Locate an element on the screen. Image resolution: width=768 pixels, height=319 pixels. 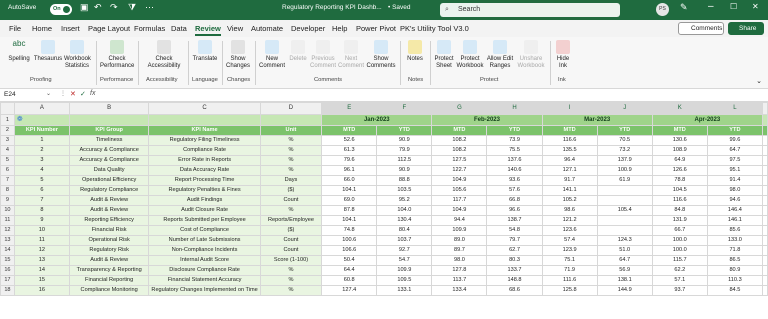
kpi-cell: 15 is located at coordinates (41, 280).